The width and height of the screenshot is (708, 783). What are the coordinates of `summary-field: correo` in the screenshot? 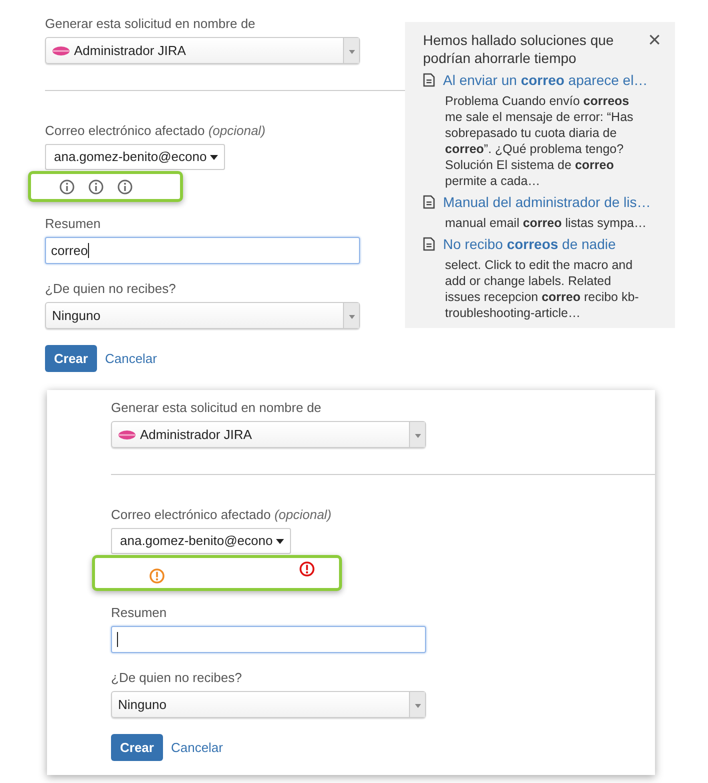 It's located at (202, 250).